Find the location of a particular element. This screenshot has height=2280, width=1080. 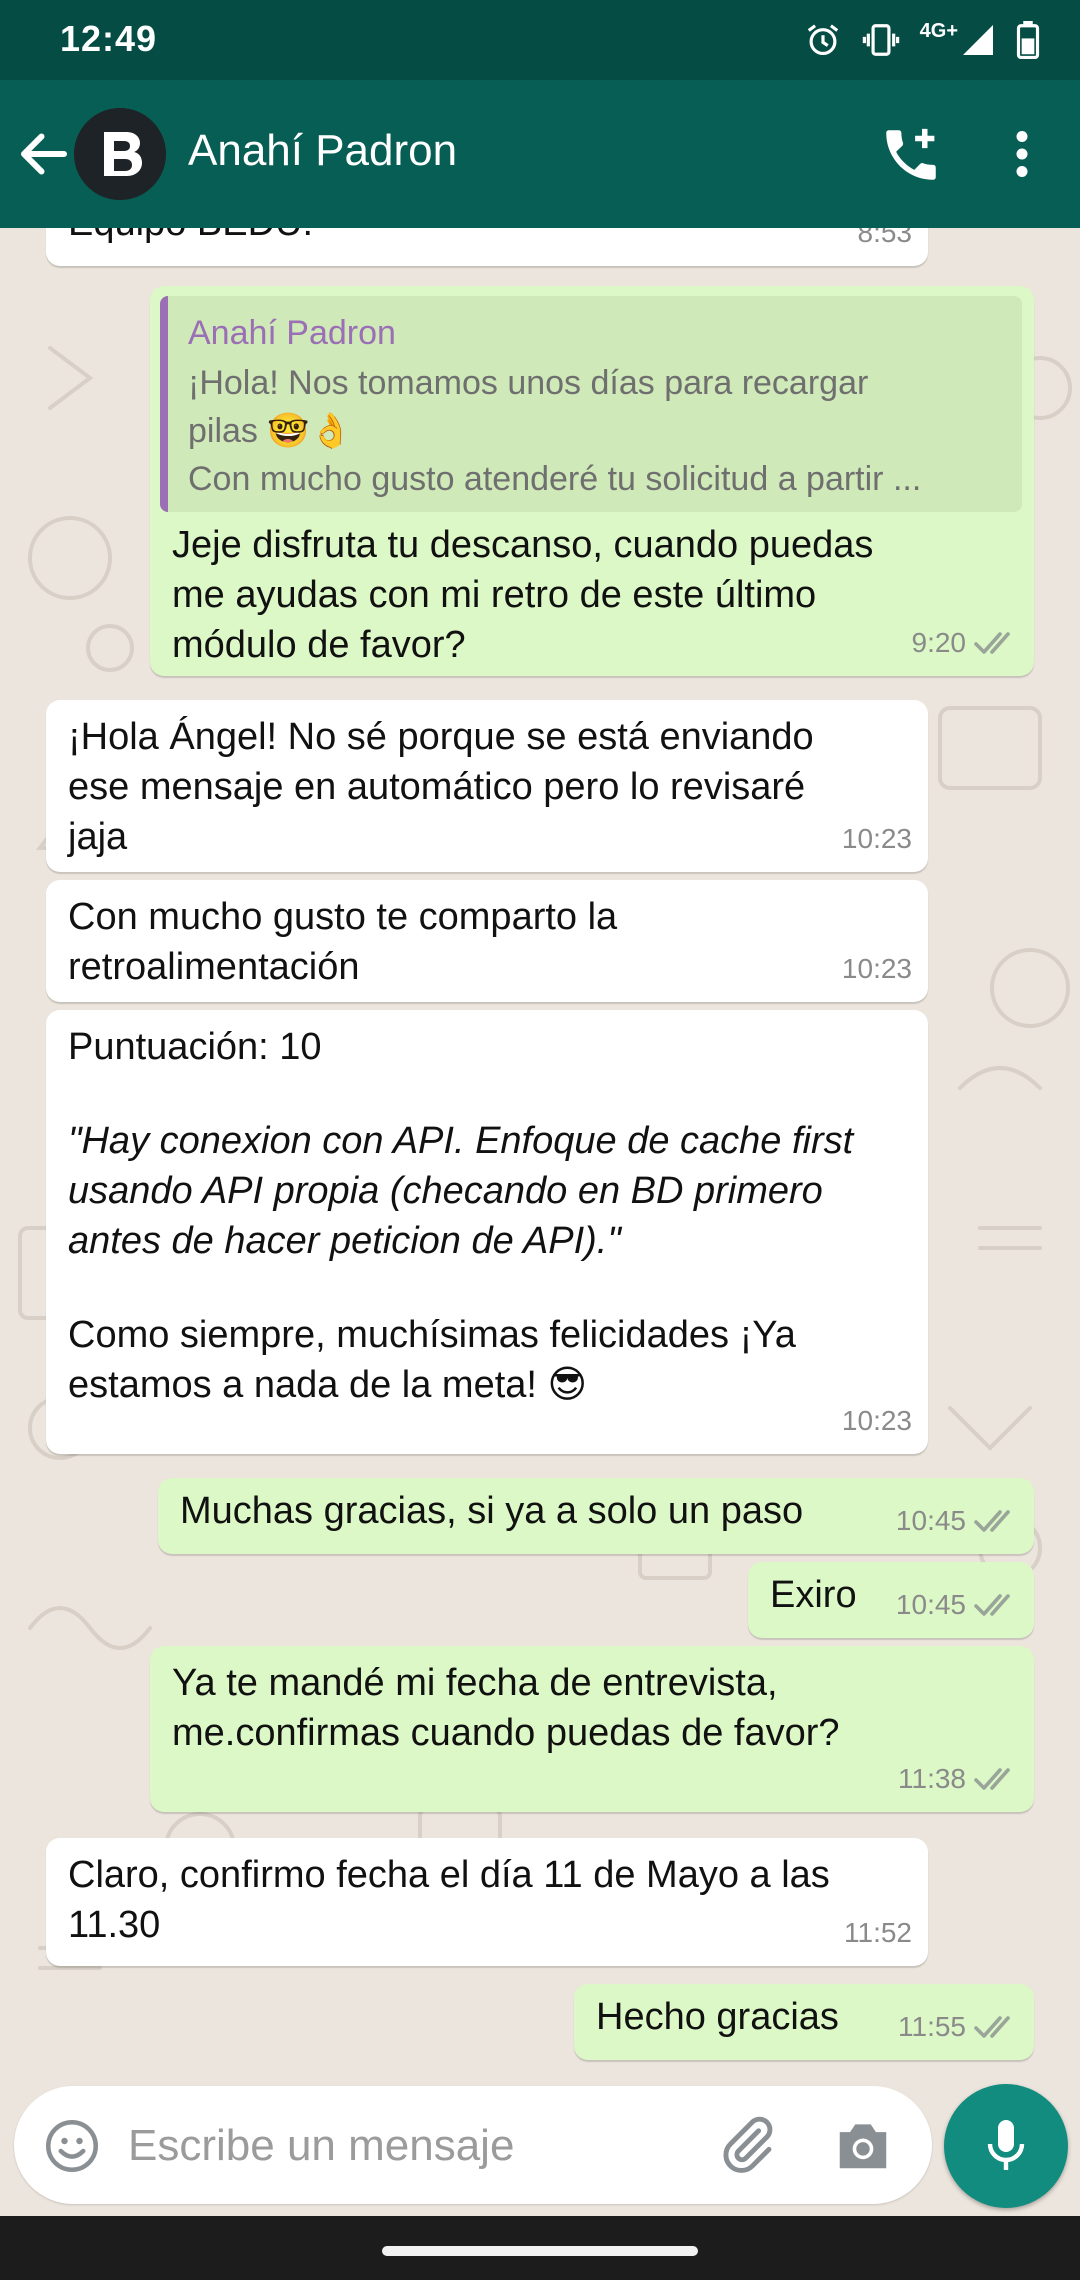

system-nav-bar is located at coordinates (540, 2248).